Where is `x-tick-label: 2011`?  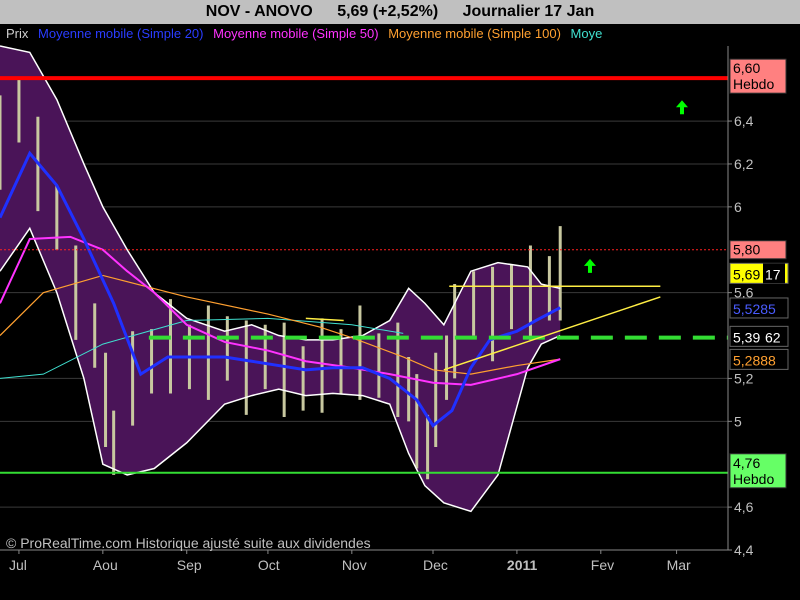 x-tick-label: 2011 is located at coordinates (522, 565).